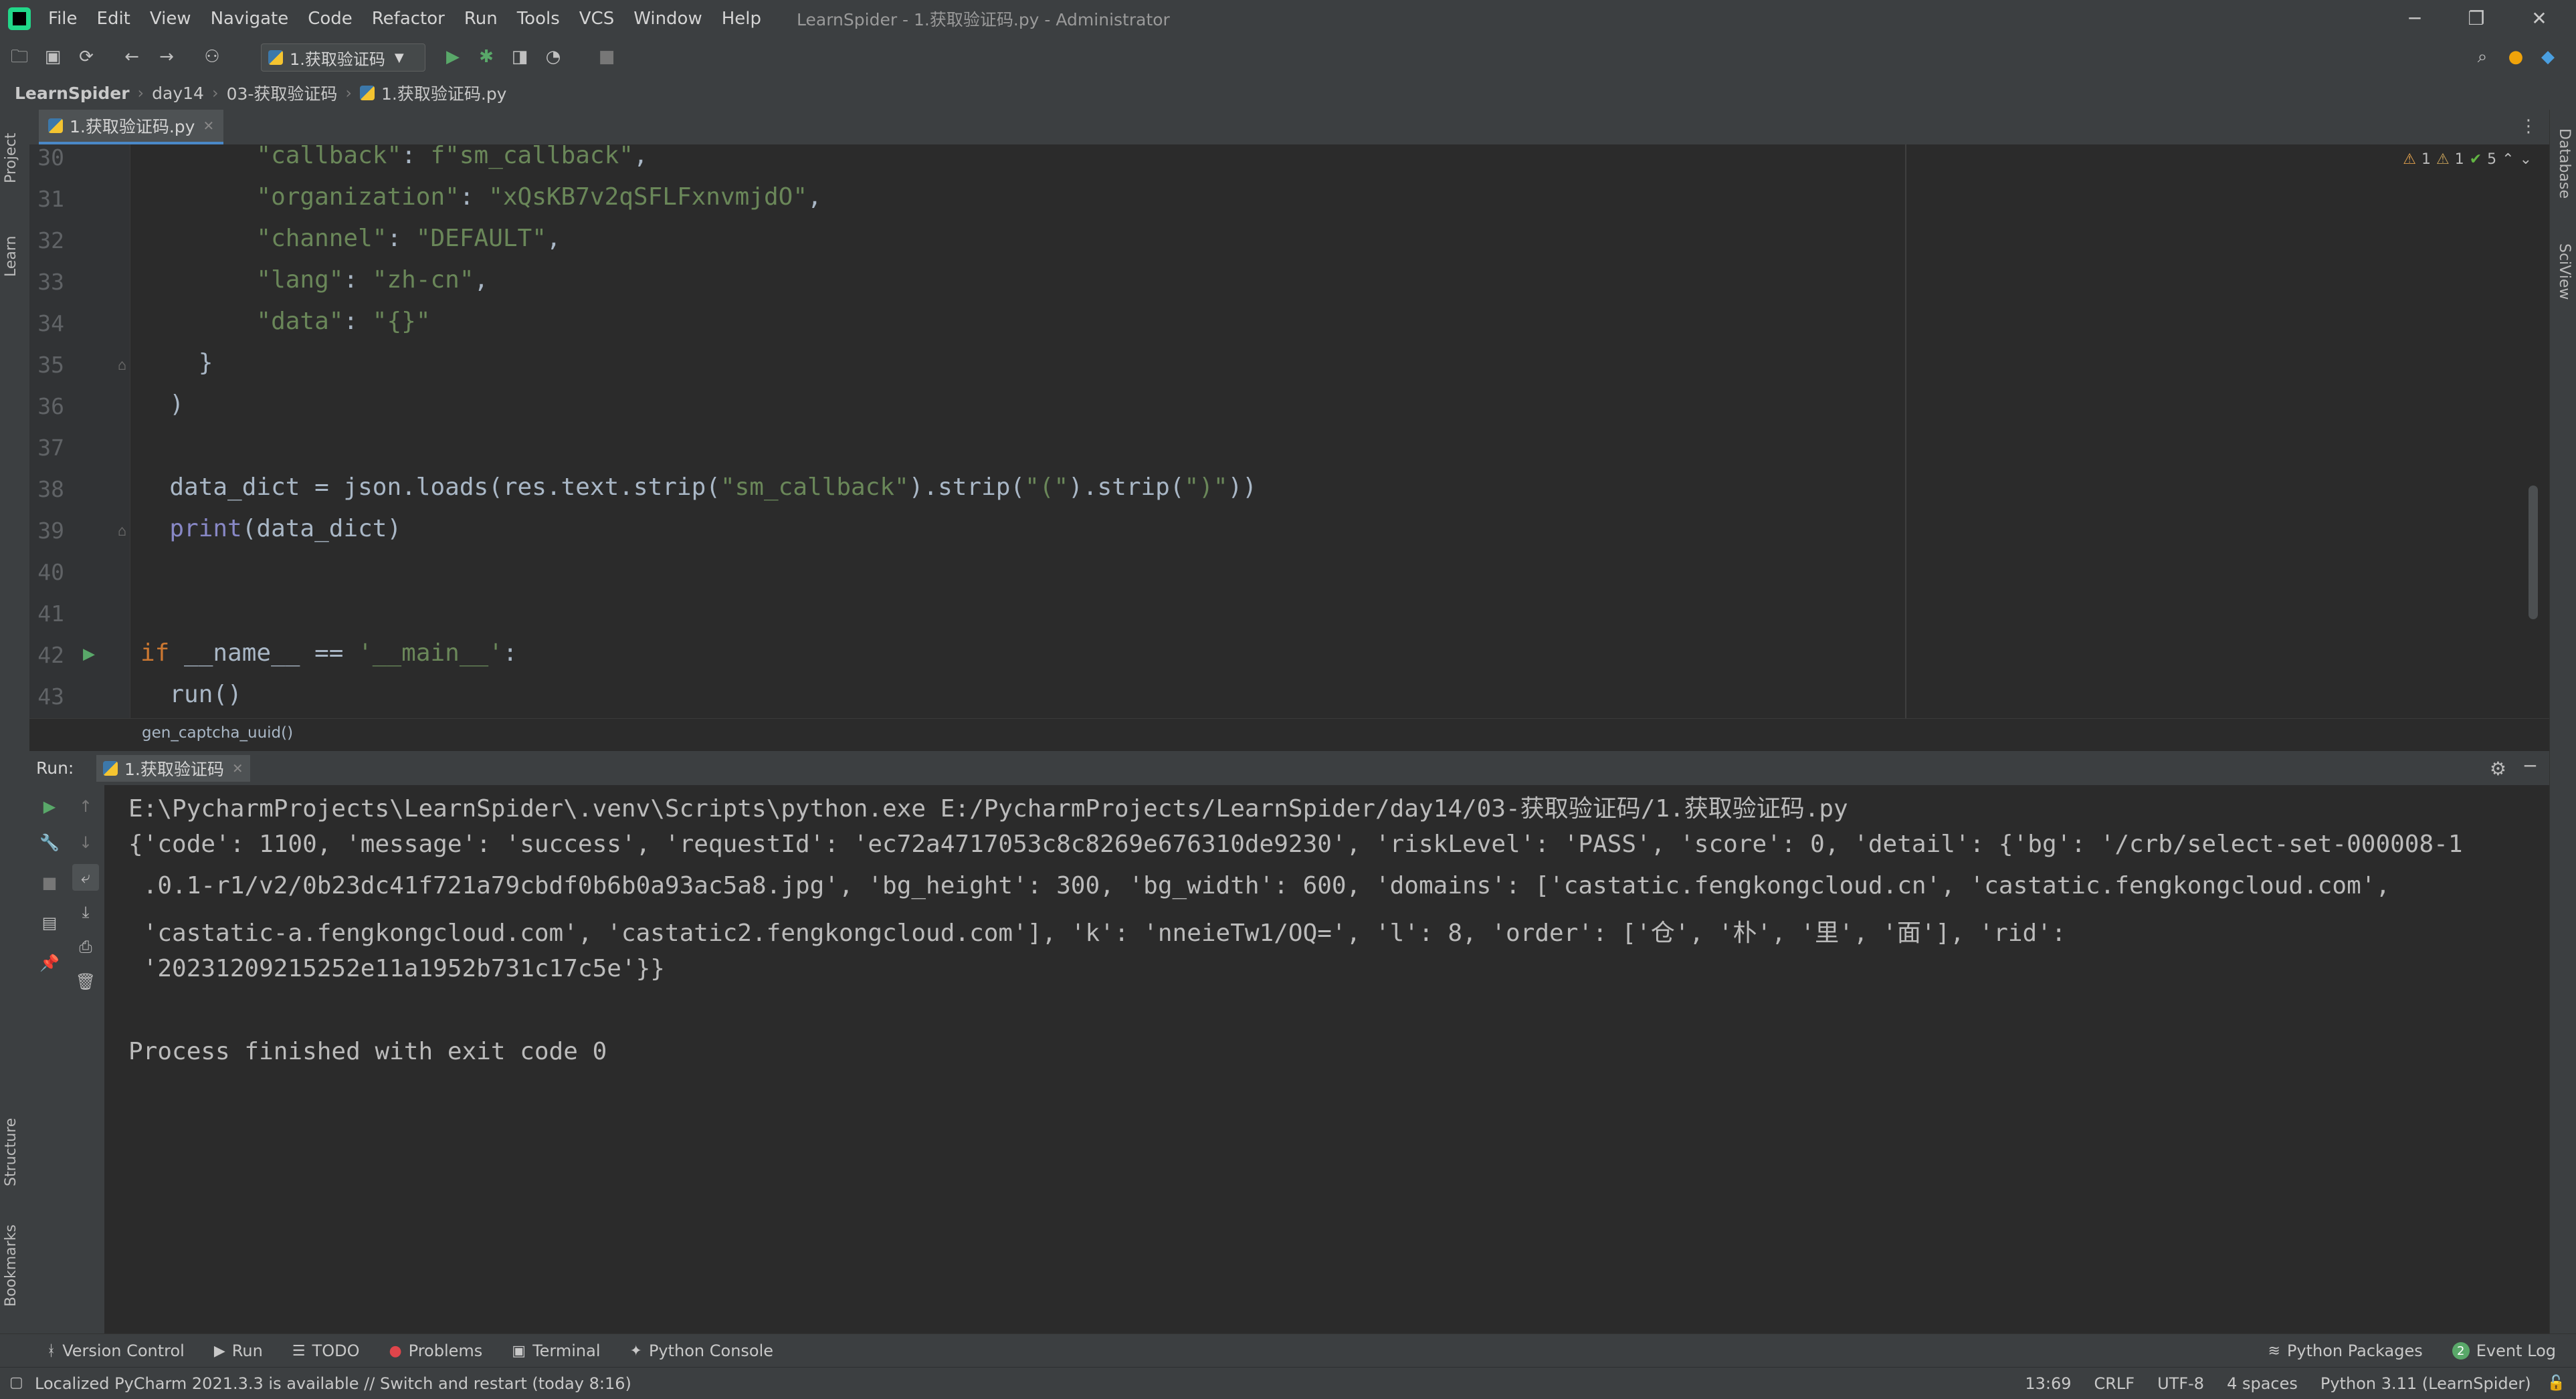 The height and width of the screenshot is (1399, 2576). Describe the element at coordinates (445, 1350) in the screenshot. I see `problems-label: Problems` at that location.